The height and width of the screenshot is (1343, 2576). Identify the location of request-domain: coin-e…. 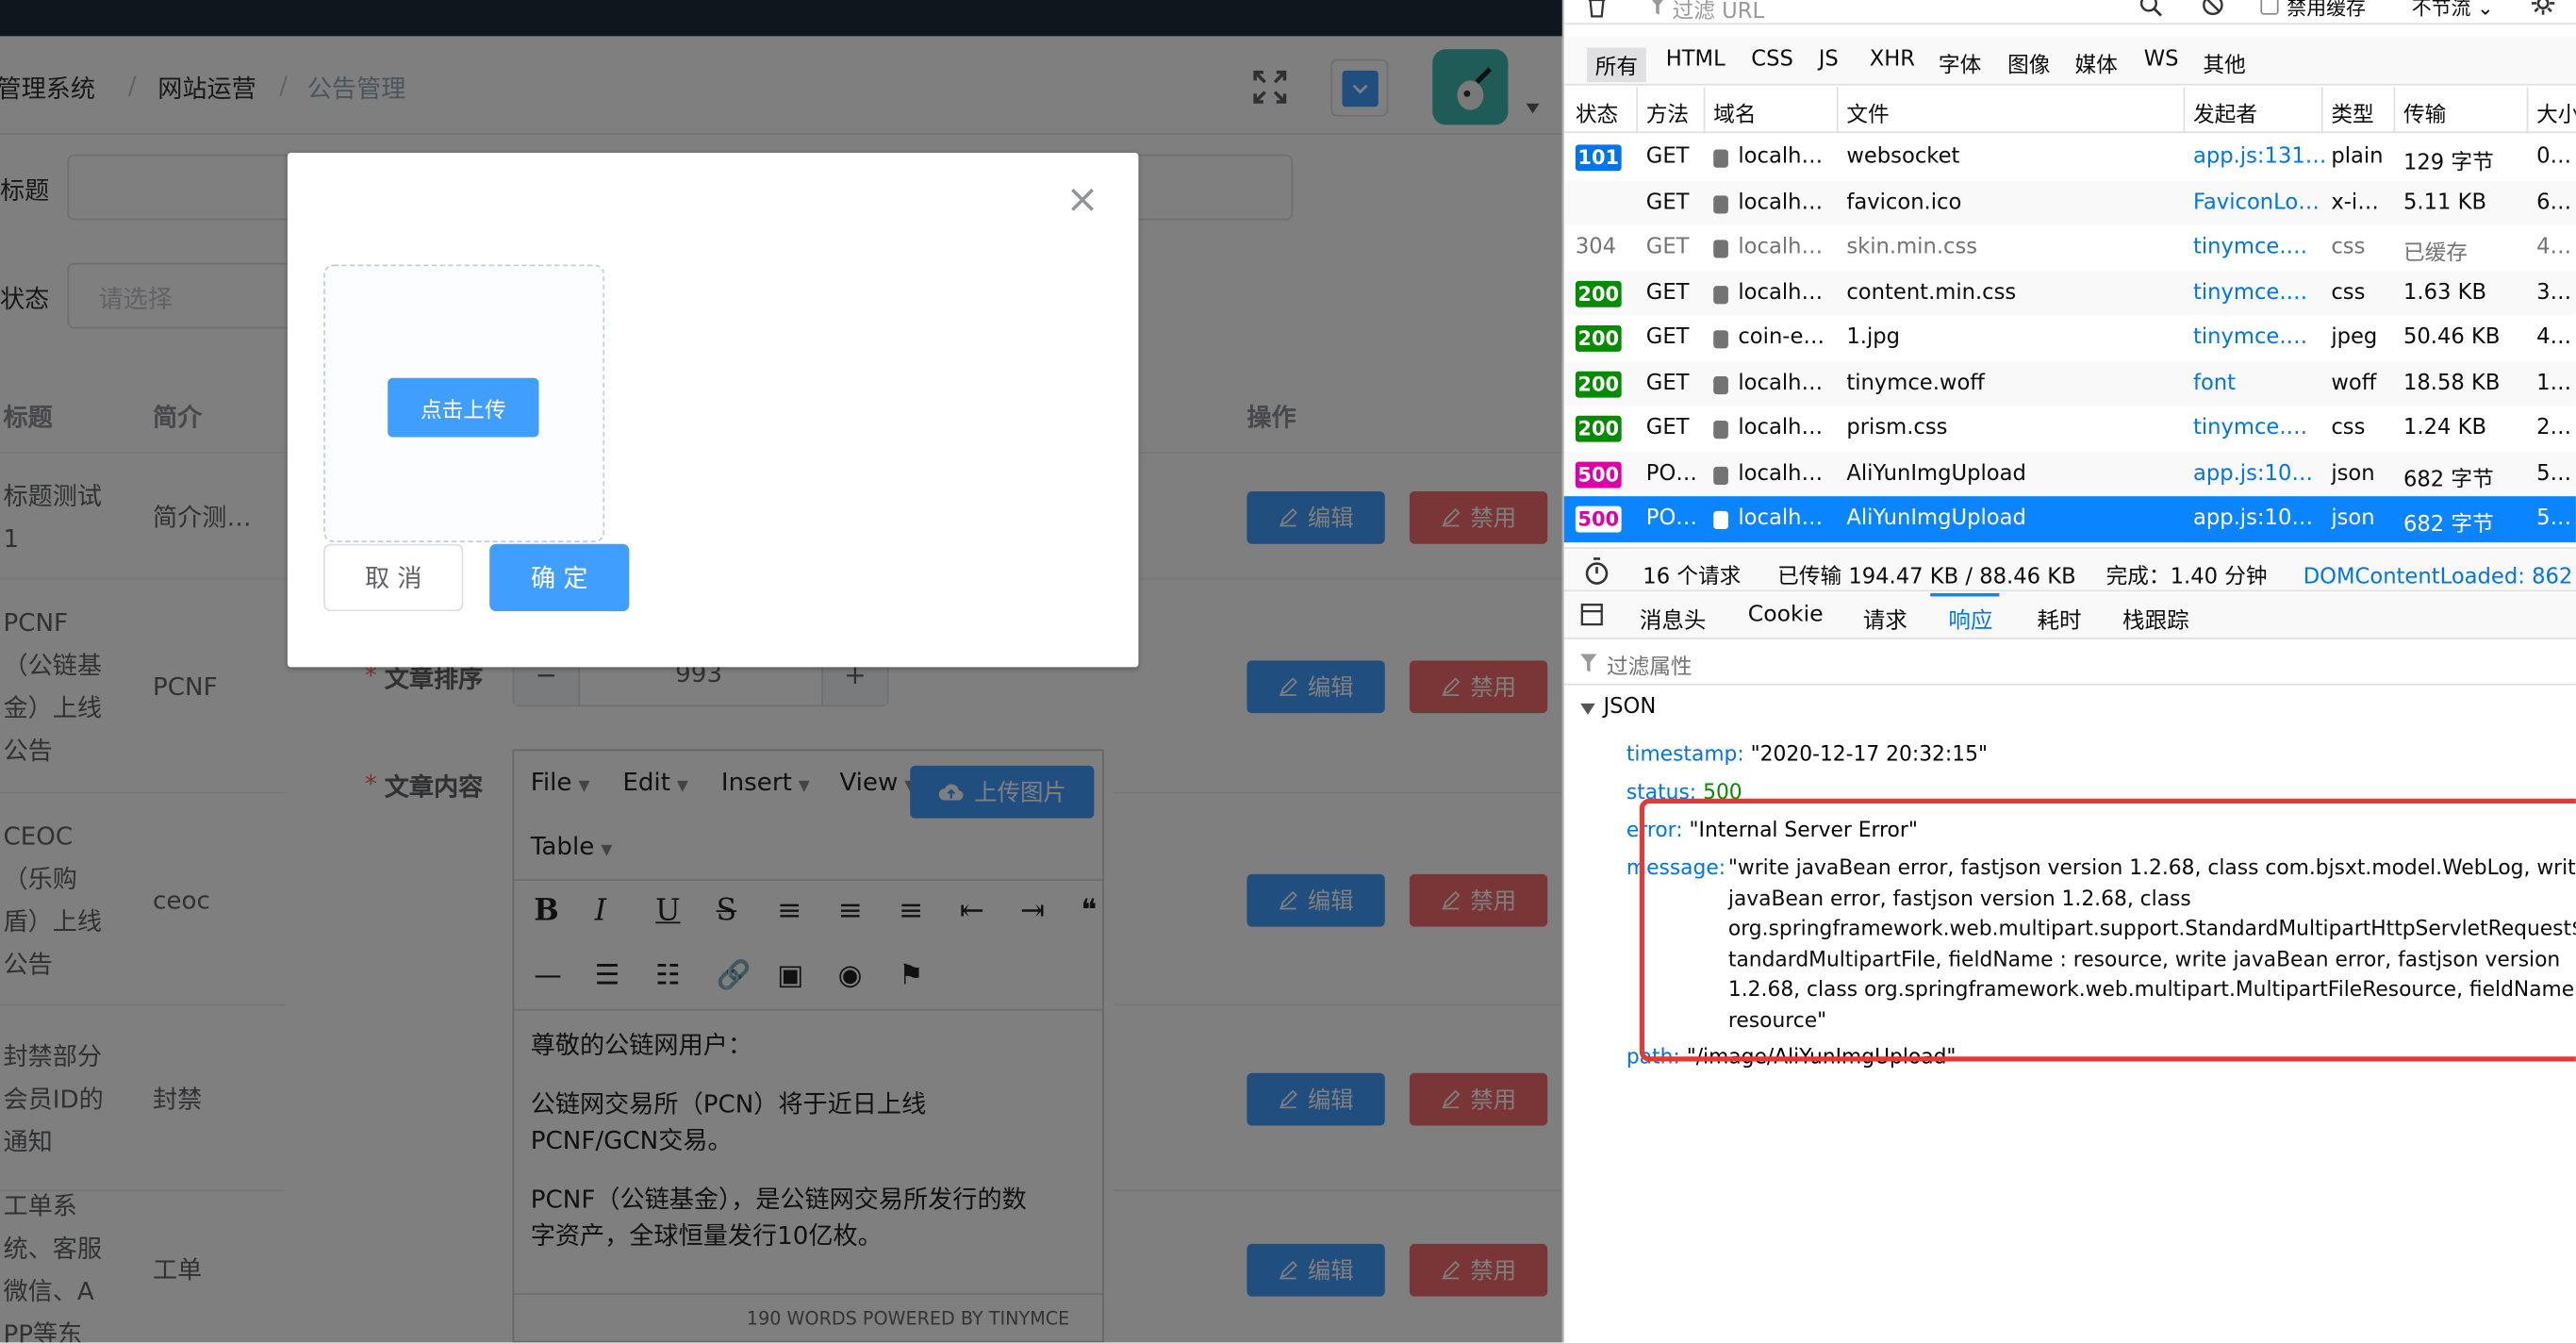
(1781, 337).